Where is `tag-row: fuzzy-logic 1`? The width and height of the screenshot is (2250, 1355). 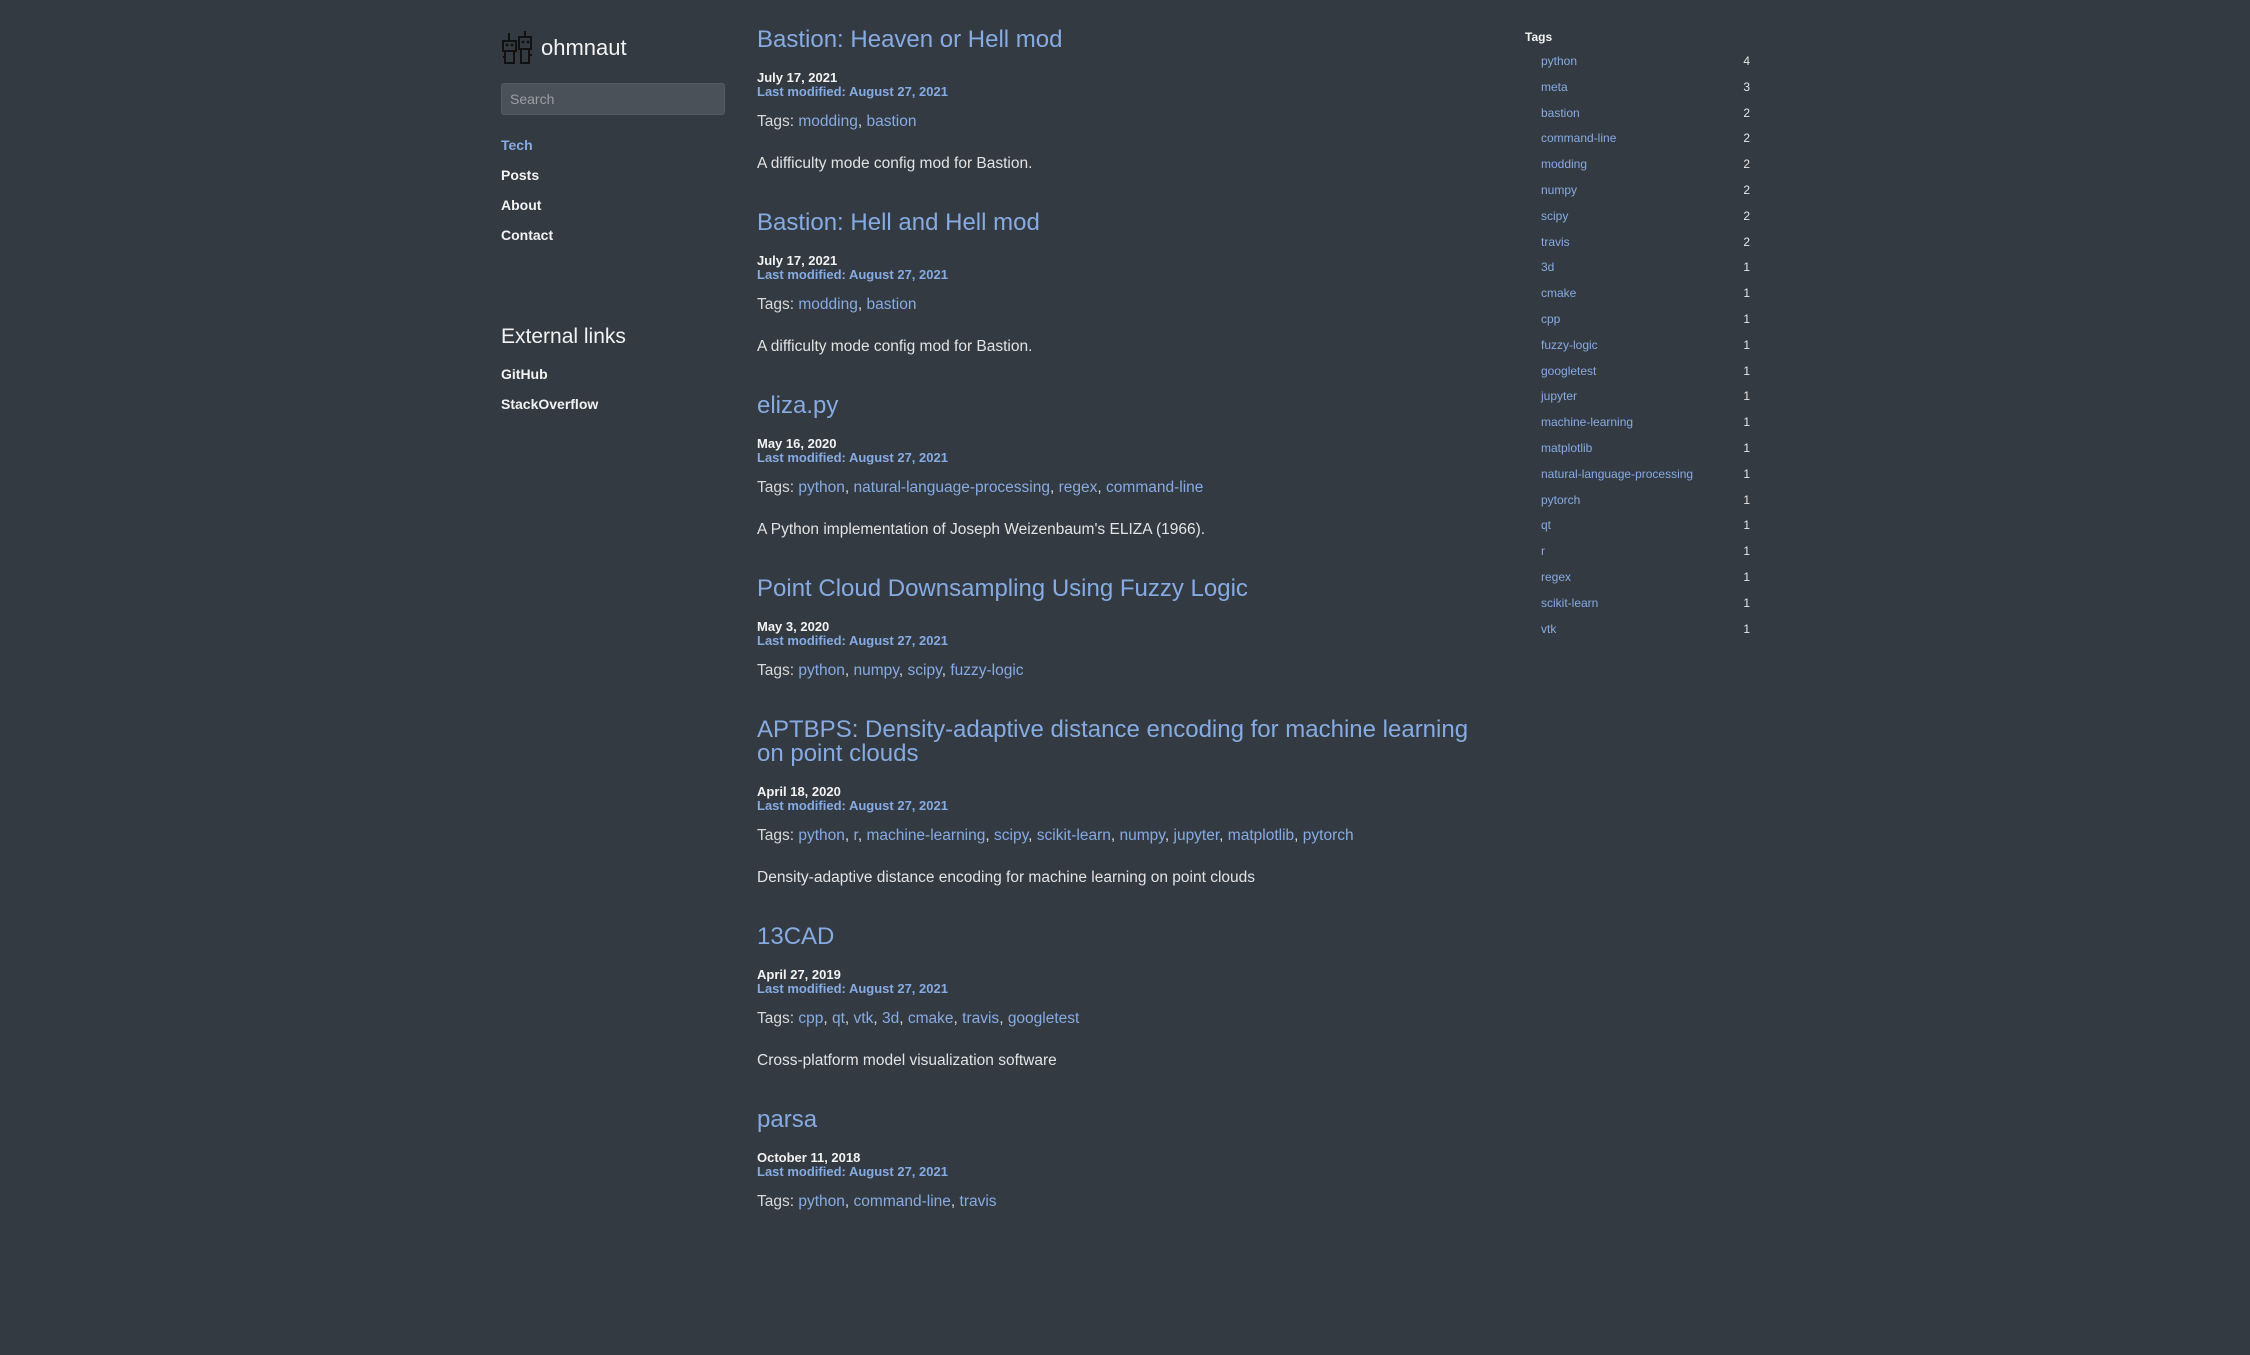
tag-row: fuzzy-logic 1 is located at coordinates (1637, 351).